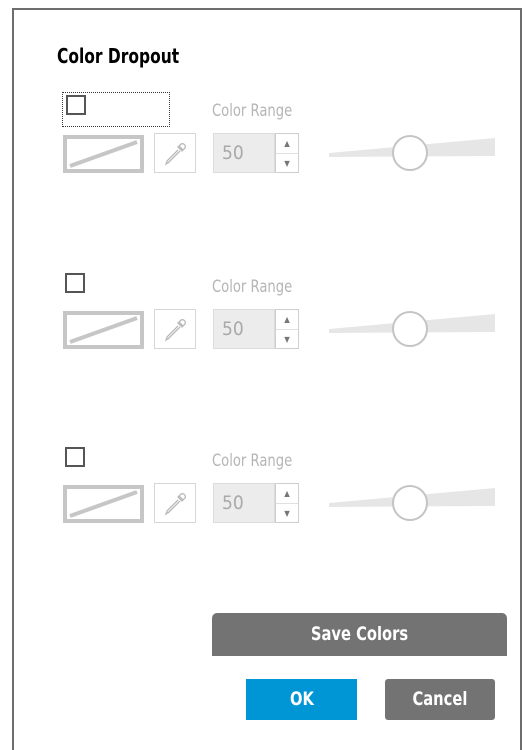 The height and width of the screenshot is (750, 531). I want to click on ok-label: OK, so click(301, 699).